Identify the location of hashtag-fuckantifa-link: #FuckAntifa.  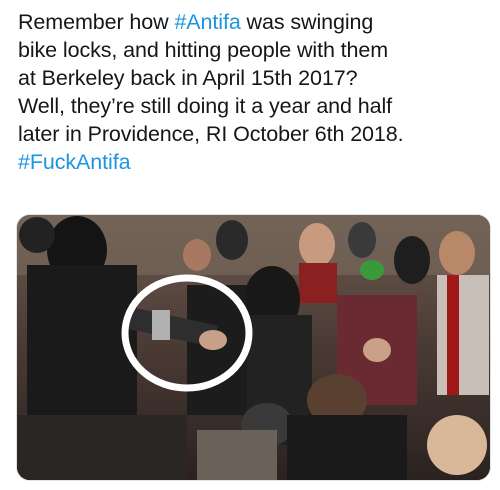
(74, 162).